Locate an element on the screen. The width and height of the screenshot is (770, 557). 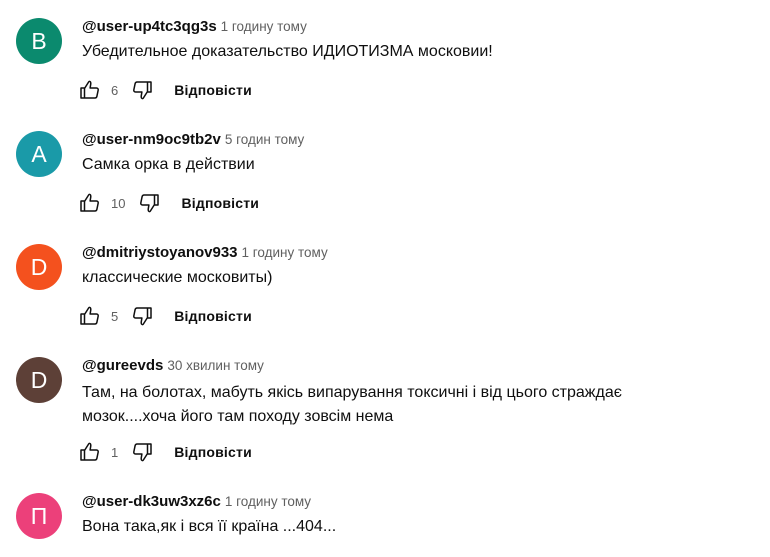
avatar: B is located at coordinates (39, 41).